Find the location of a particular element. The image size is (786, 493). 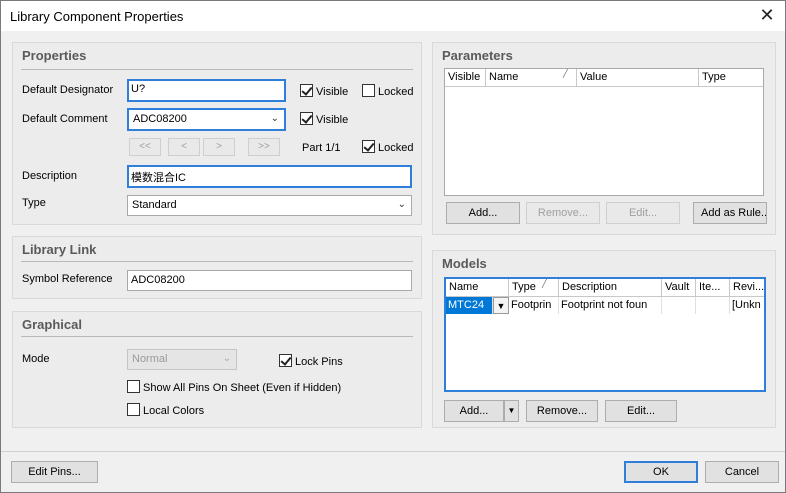

library-link-title: Library Link is located at coordinates (59, 249).